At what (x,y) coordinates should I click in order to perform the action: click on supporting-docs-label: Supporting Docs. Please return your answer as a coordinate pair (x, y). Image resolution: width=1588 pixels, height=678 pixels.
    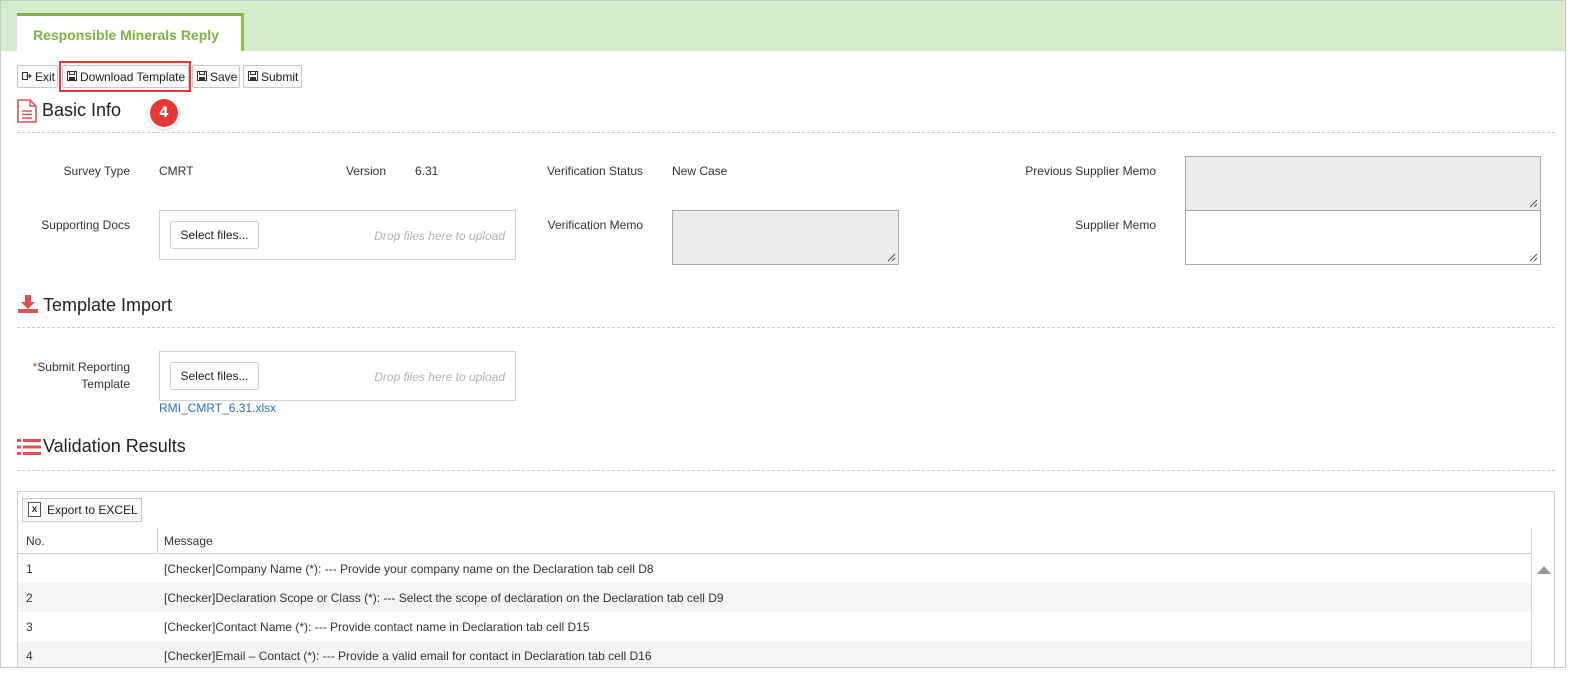
    Looking at the image, I should click on (85, 225).